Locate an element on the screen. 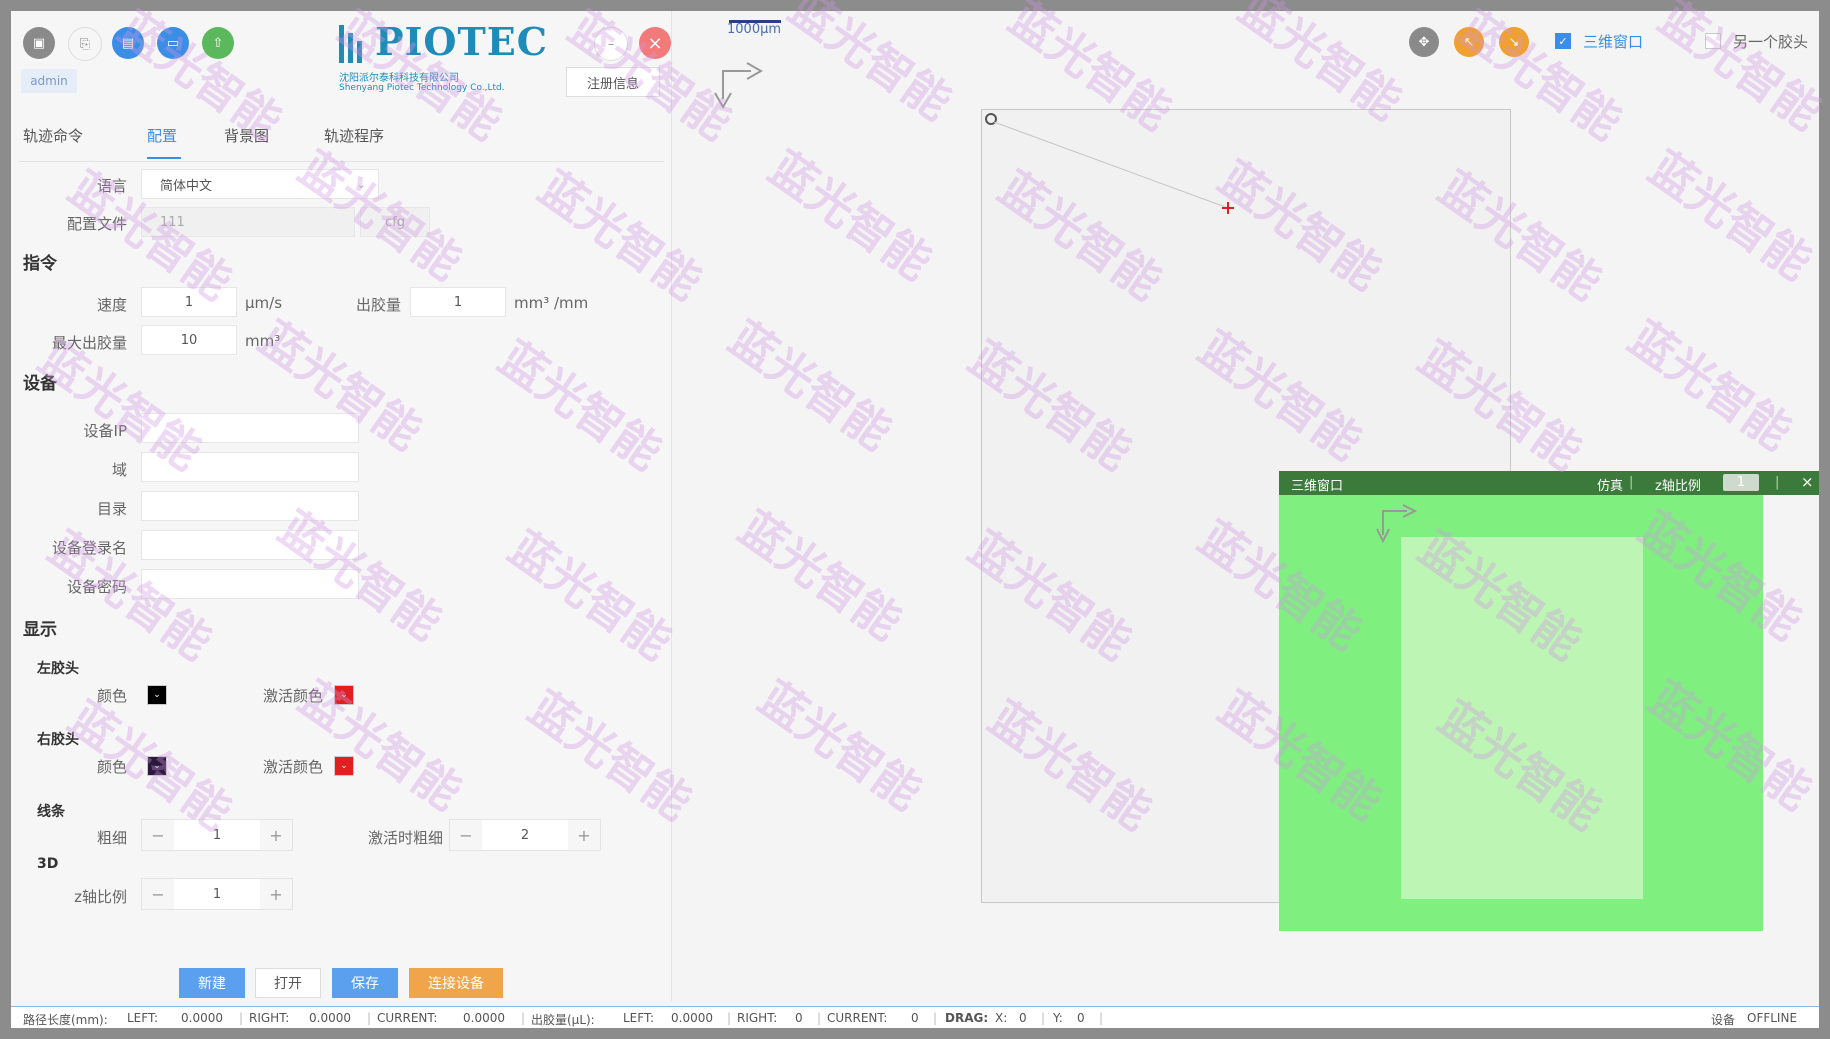 This screenshot has height=1039, width=1830. tab-bar: 轨迹命令 配置 背景图 轨迹程序 is located at coordinates (341, 138).